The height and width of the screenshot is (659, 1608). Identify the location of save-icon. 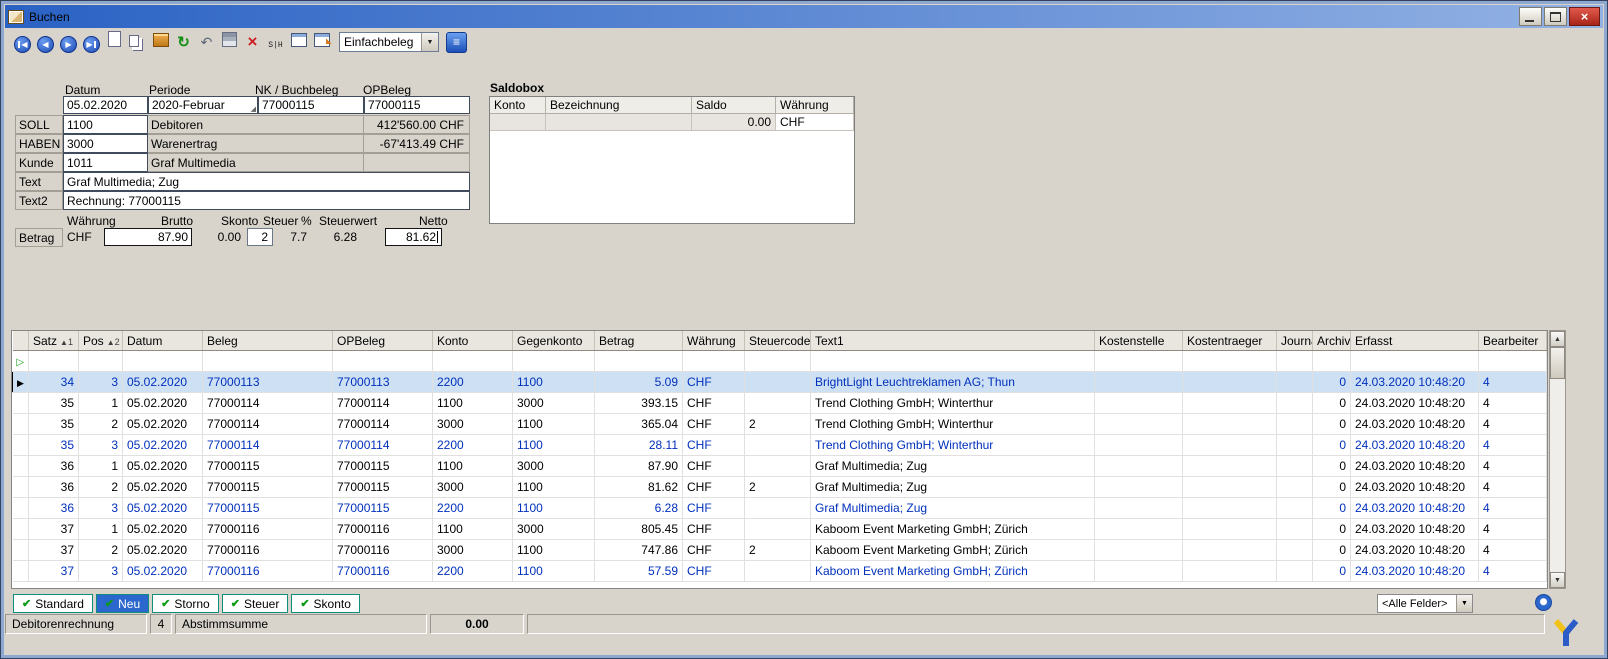
(229, 39).